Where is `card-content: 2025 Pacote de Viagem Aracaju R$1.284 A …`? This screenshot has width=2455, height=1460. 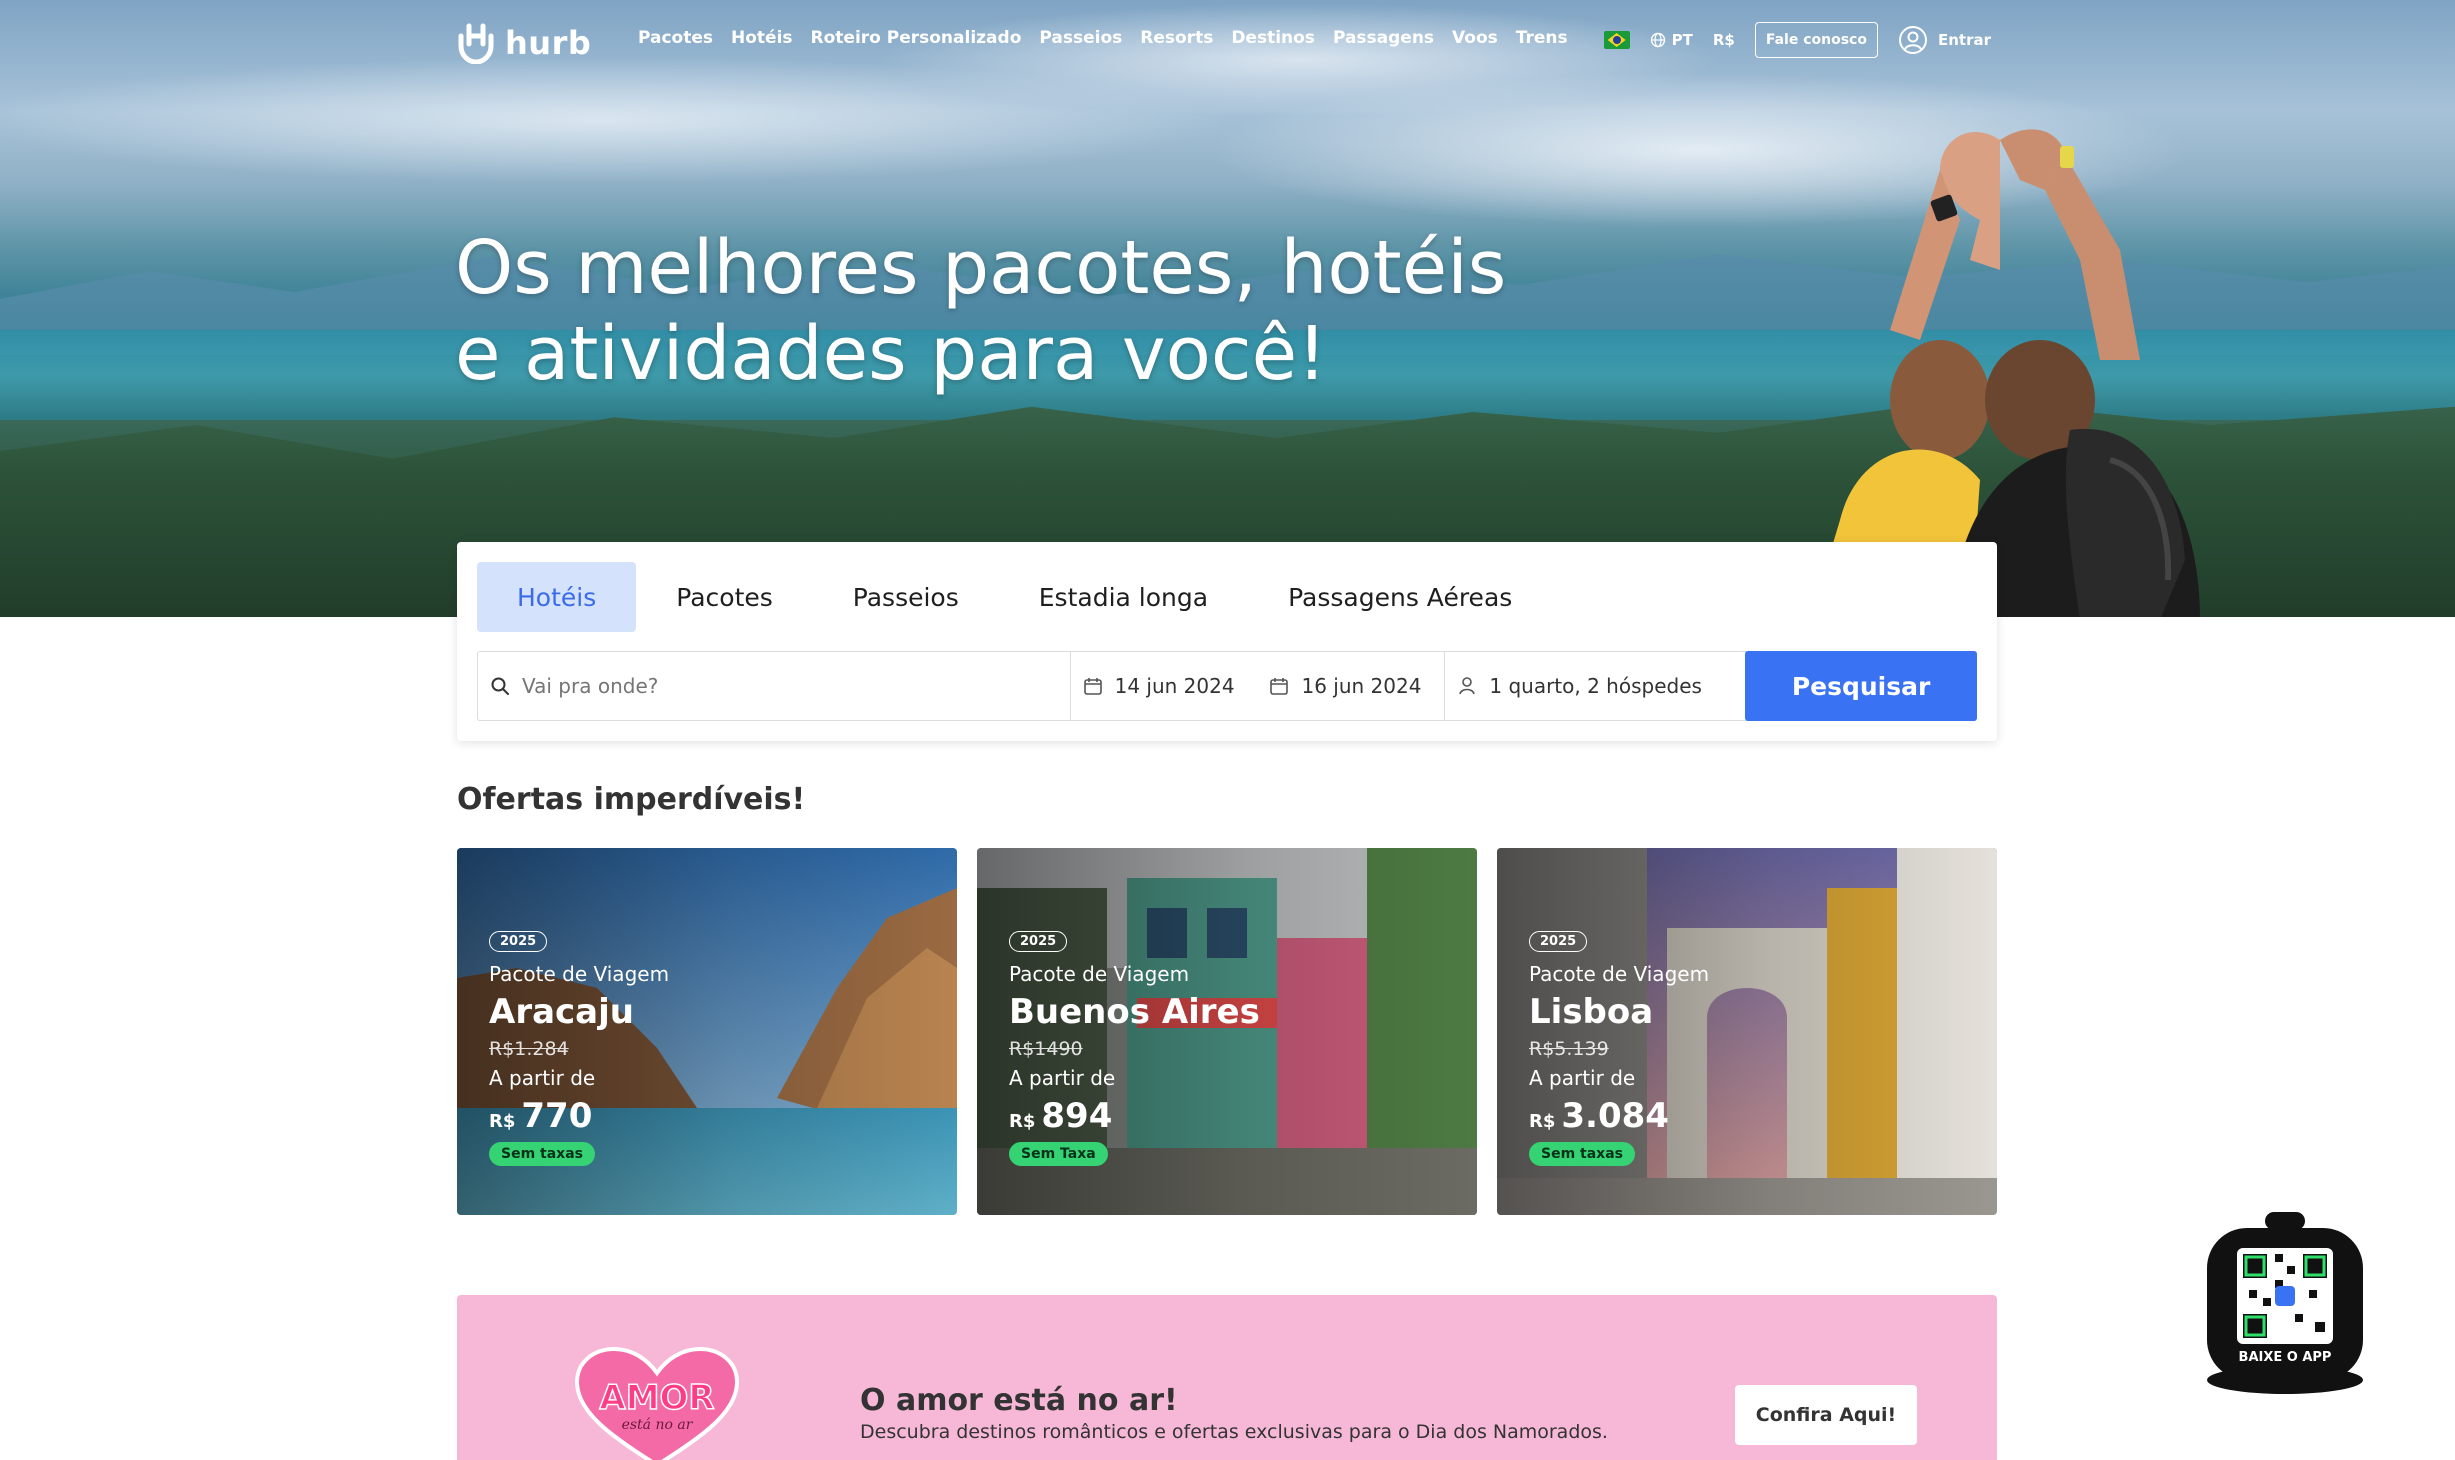
card-content: 2025 Pacote de Viagem Aracaju R$1.284 A … is located at coordinates (579, 1048).